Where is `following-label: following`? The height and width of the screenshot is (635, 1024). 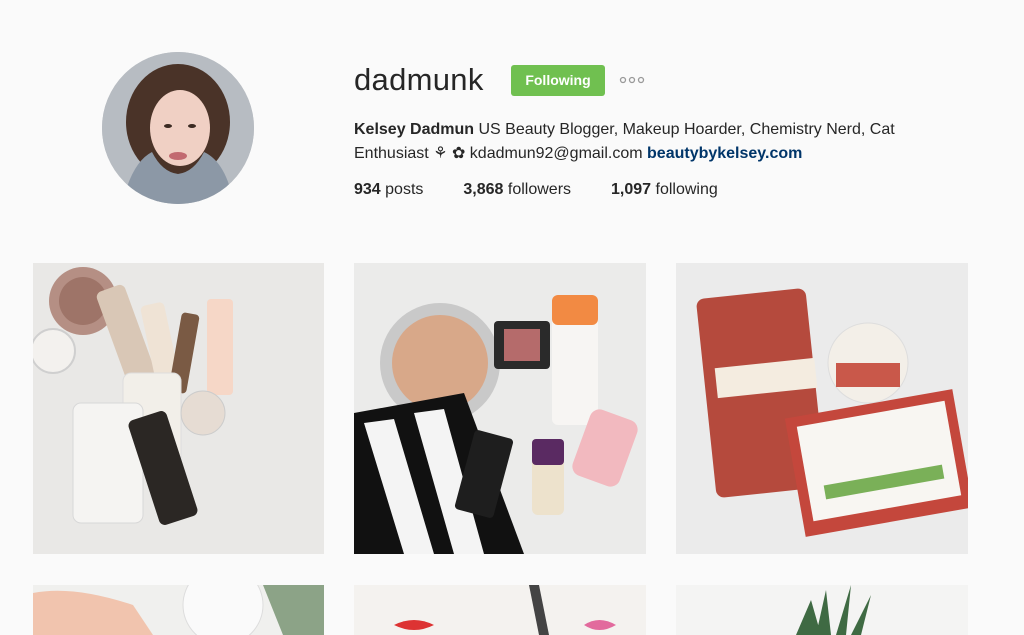 following-label: following is located at coordinates (684, 189).